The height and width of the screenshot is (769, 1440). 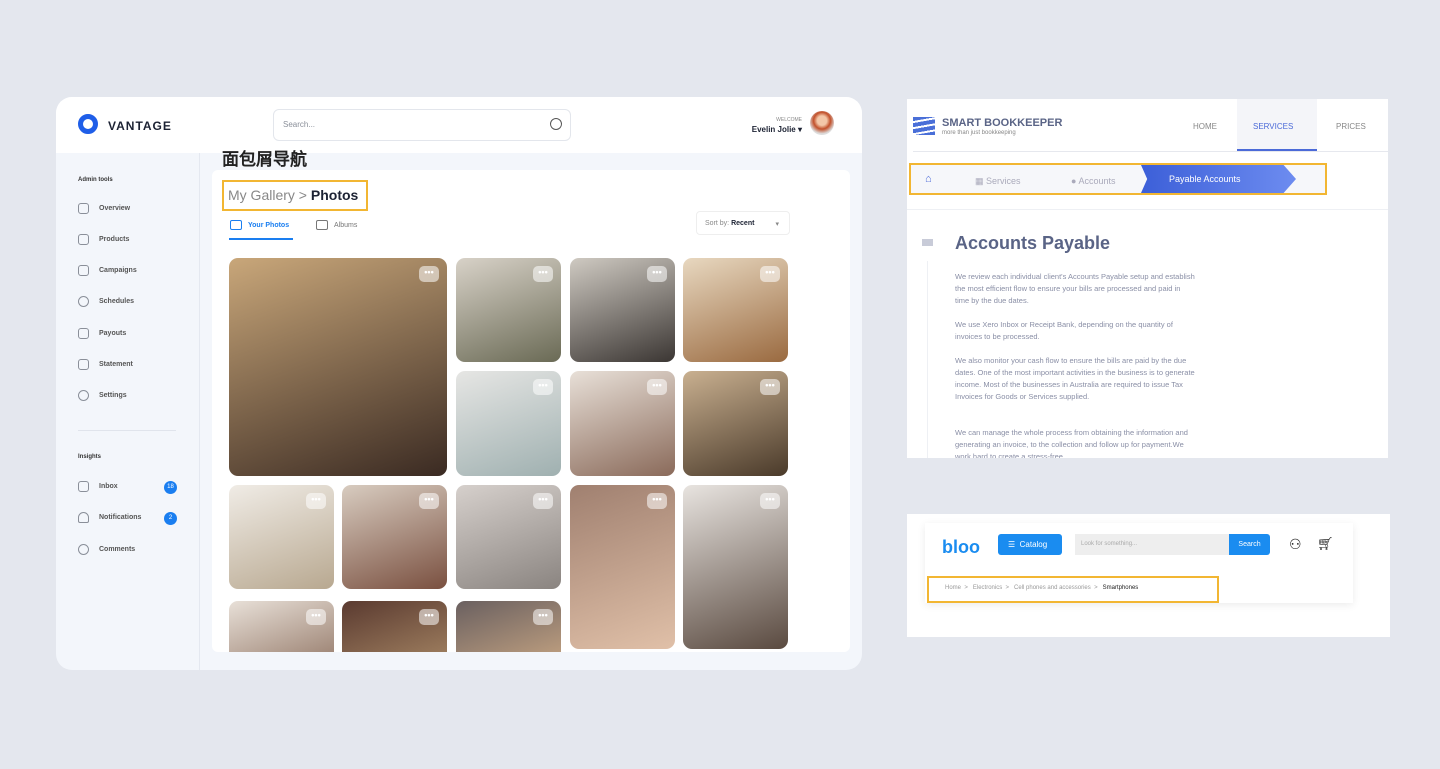 What do you see at coordinates (1002, 123) in the screenshot?
I see `brand: SMART BOOKKEEPER` at bounding box center [1002, 123].